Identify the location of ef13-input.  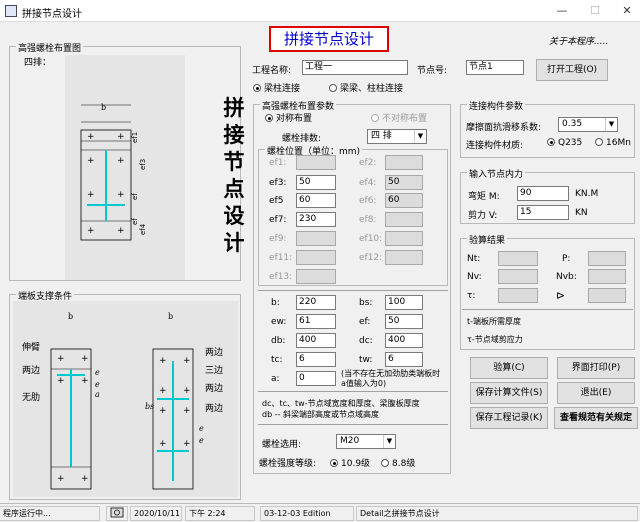
(316, 276).